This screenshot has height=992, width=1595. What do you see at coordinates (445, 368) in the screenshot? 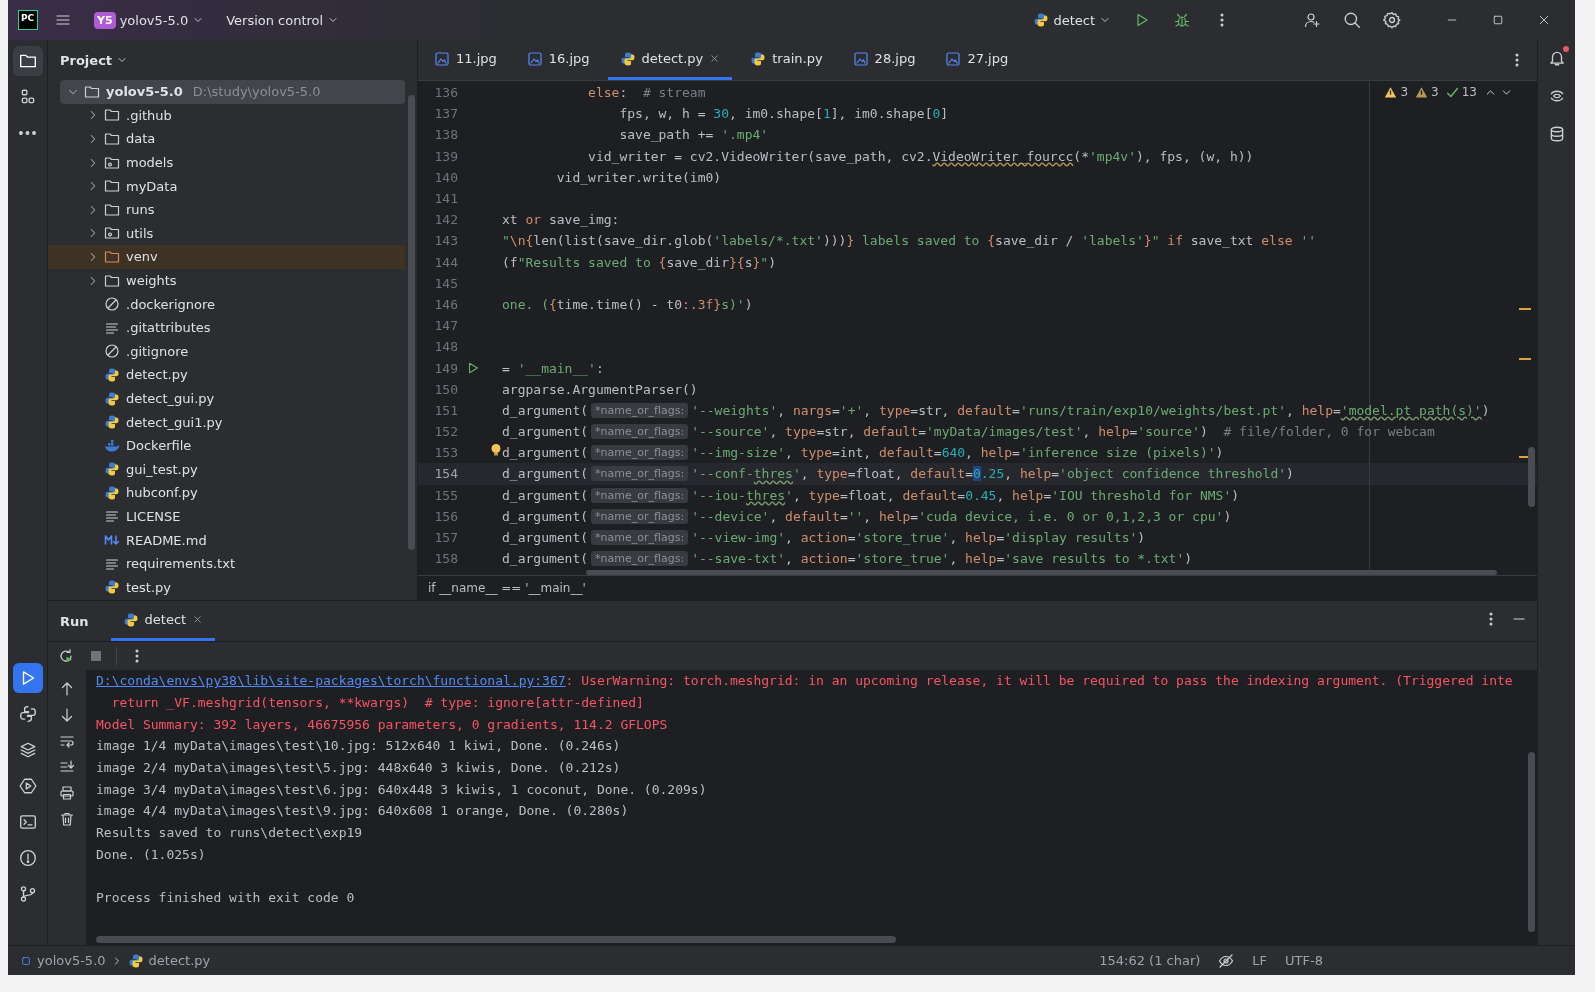
I see `line-number: 149` at bounding box center [445, 368].